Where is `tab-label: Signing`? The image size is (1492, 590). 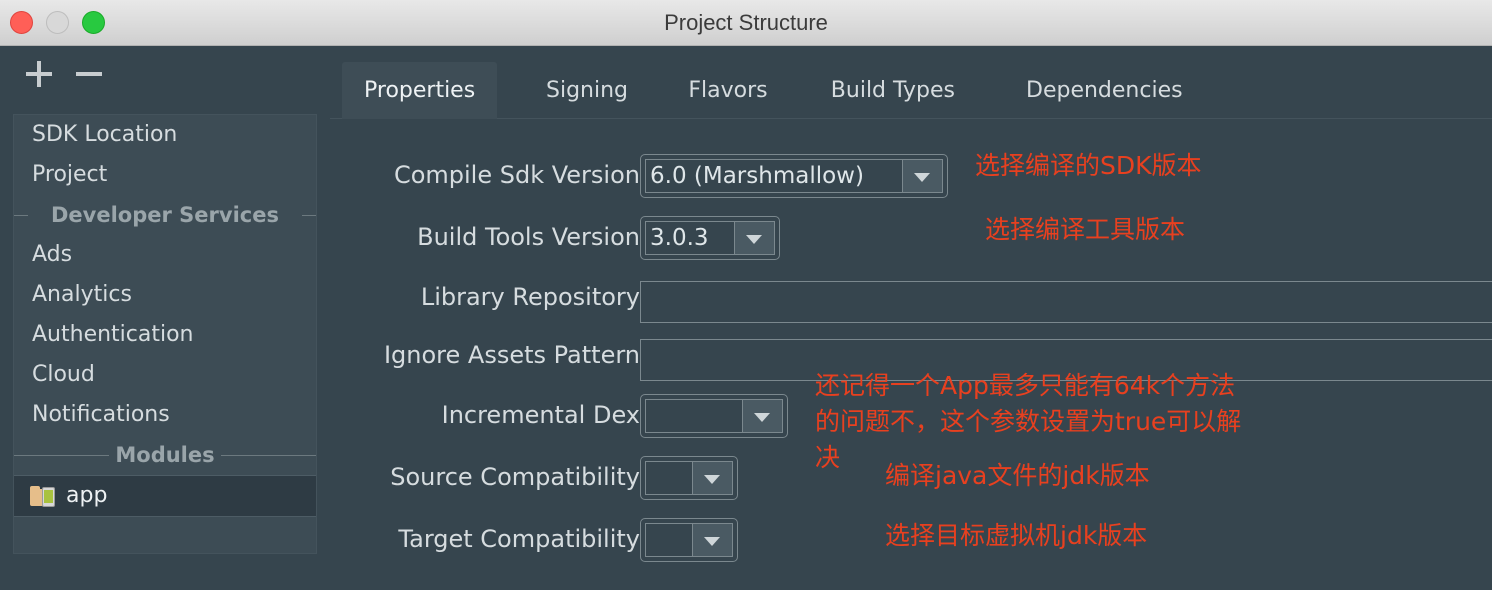 tab-label: Signing is located at coordinates (587, 90).